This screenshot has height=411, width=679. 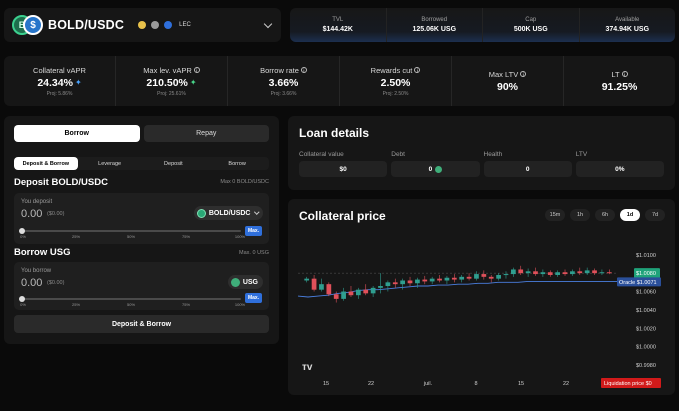 I want to click on deposit-slider, so click(x=130, y=231).